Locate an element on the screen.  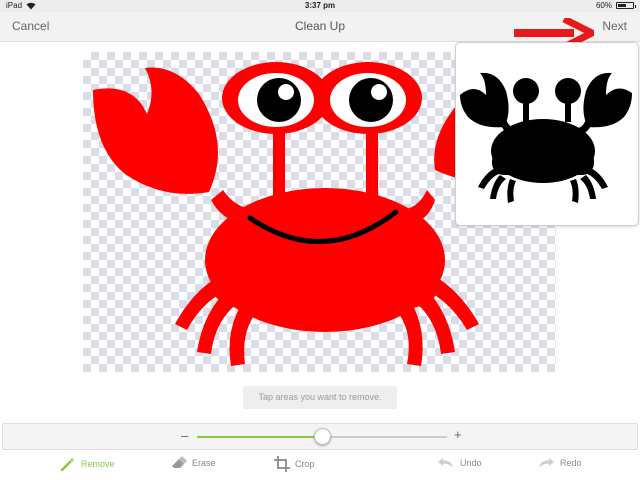
crab-silhouette-image is located at coordinates (546, 137).